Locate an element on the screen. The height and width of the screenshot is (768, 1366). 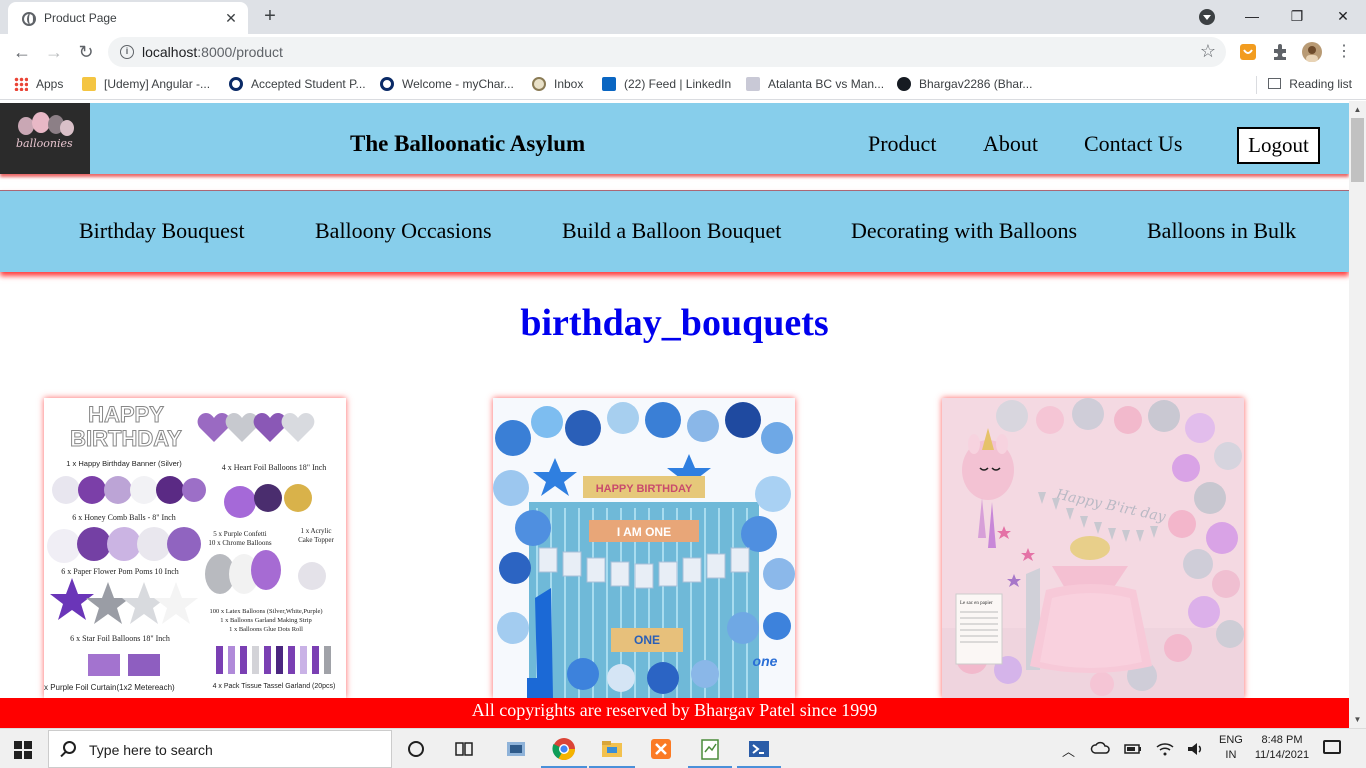
close-window-button: ✕ is located at coordinates (1343, 16).